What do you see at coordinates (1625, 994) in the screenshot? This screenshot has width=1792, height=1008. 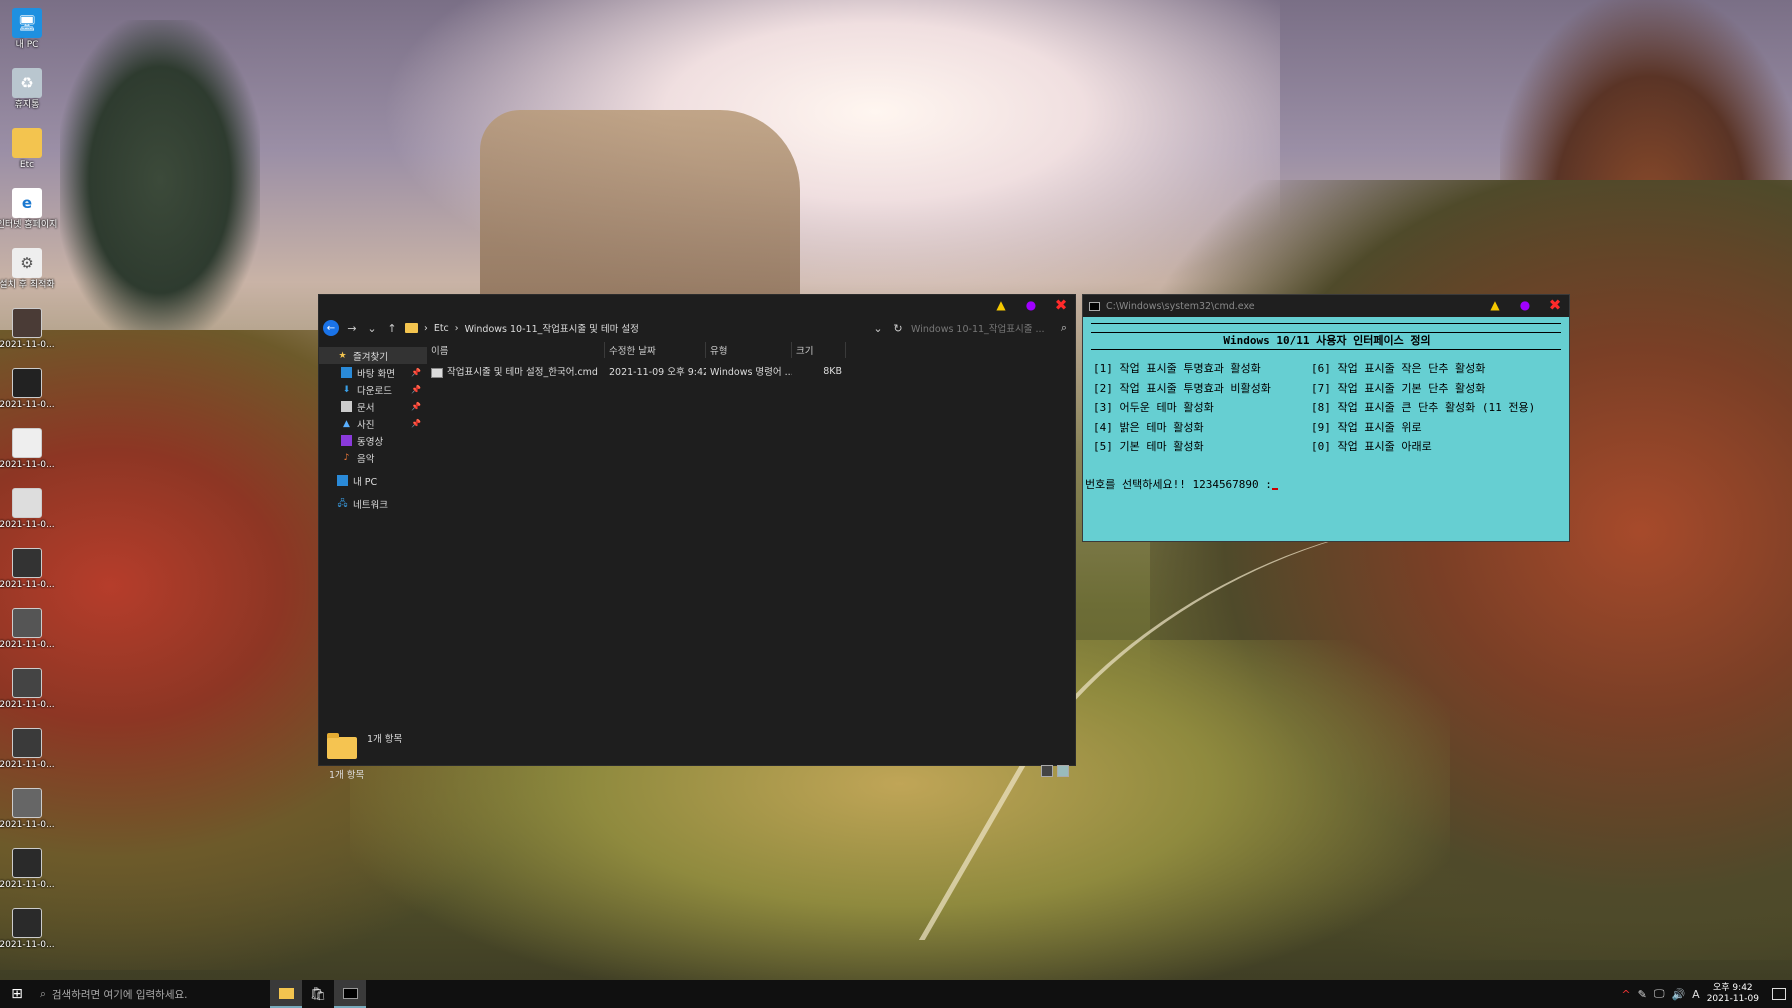 I see `show-hidden-icons-icon: ^` at bounding box center [1625, 994].